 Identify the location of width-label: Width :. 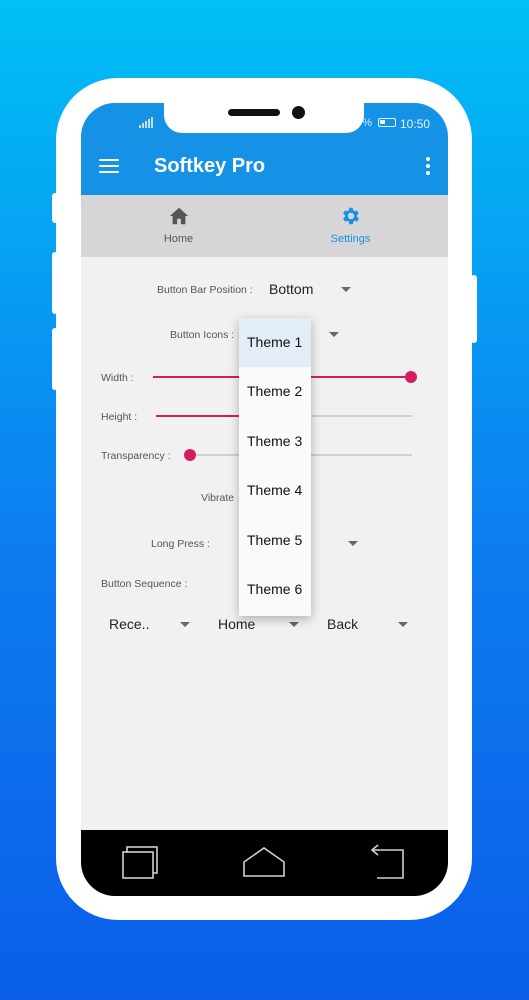
(117, 378).